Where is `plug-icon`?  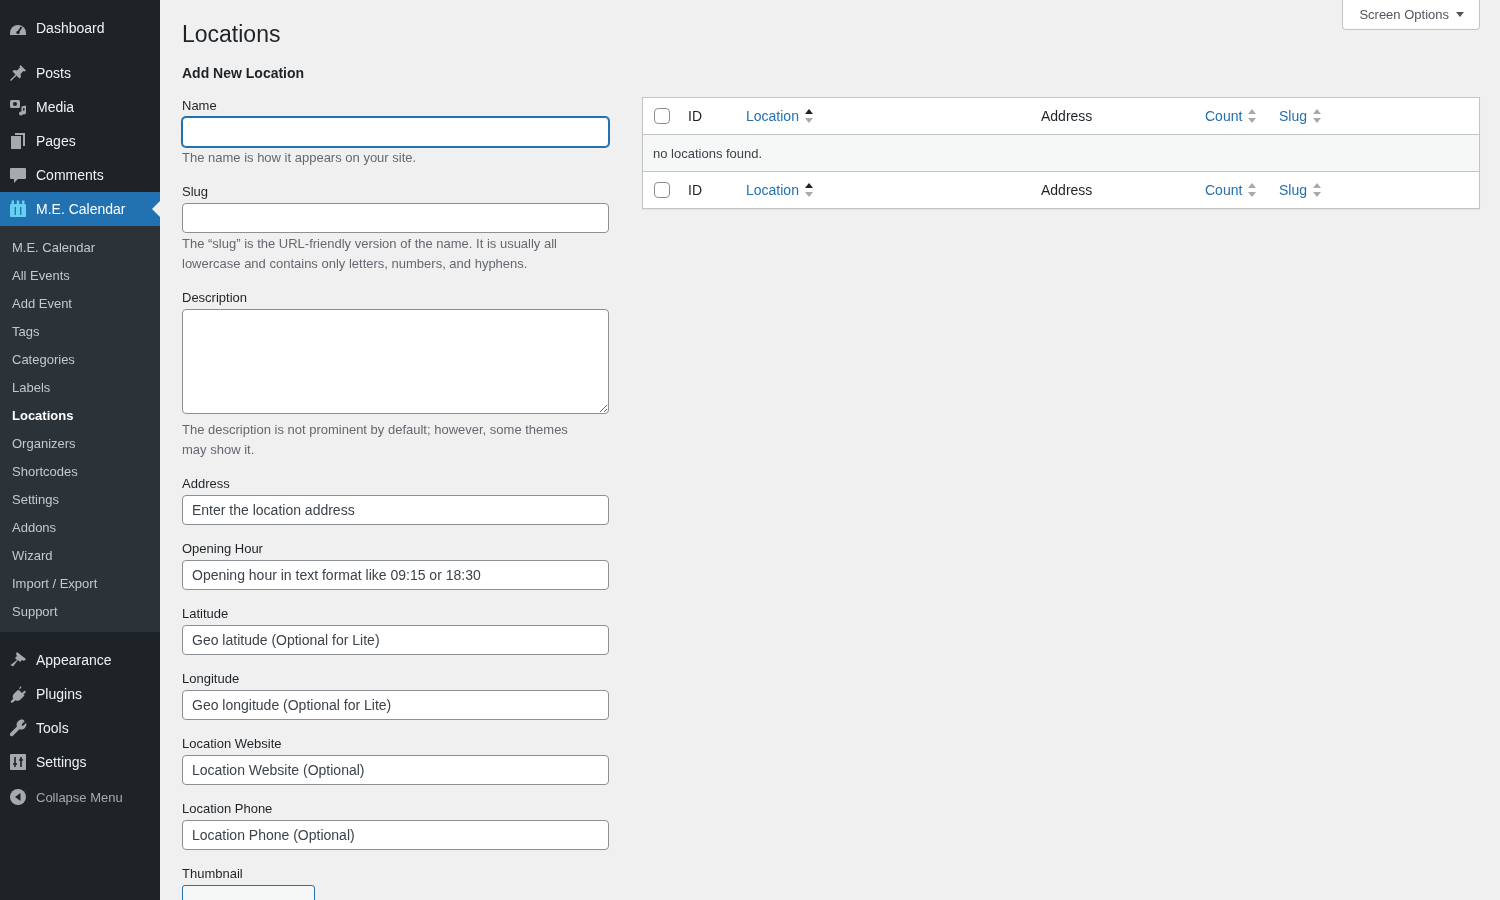
plug-icon is located at coordinates (18, 694).